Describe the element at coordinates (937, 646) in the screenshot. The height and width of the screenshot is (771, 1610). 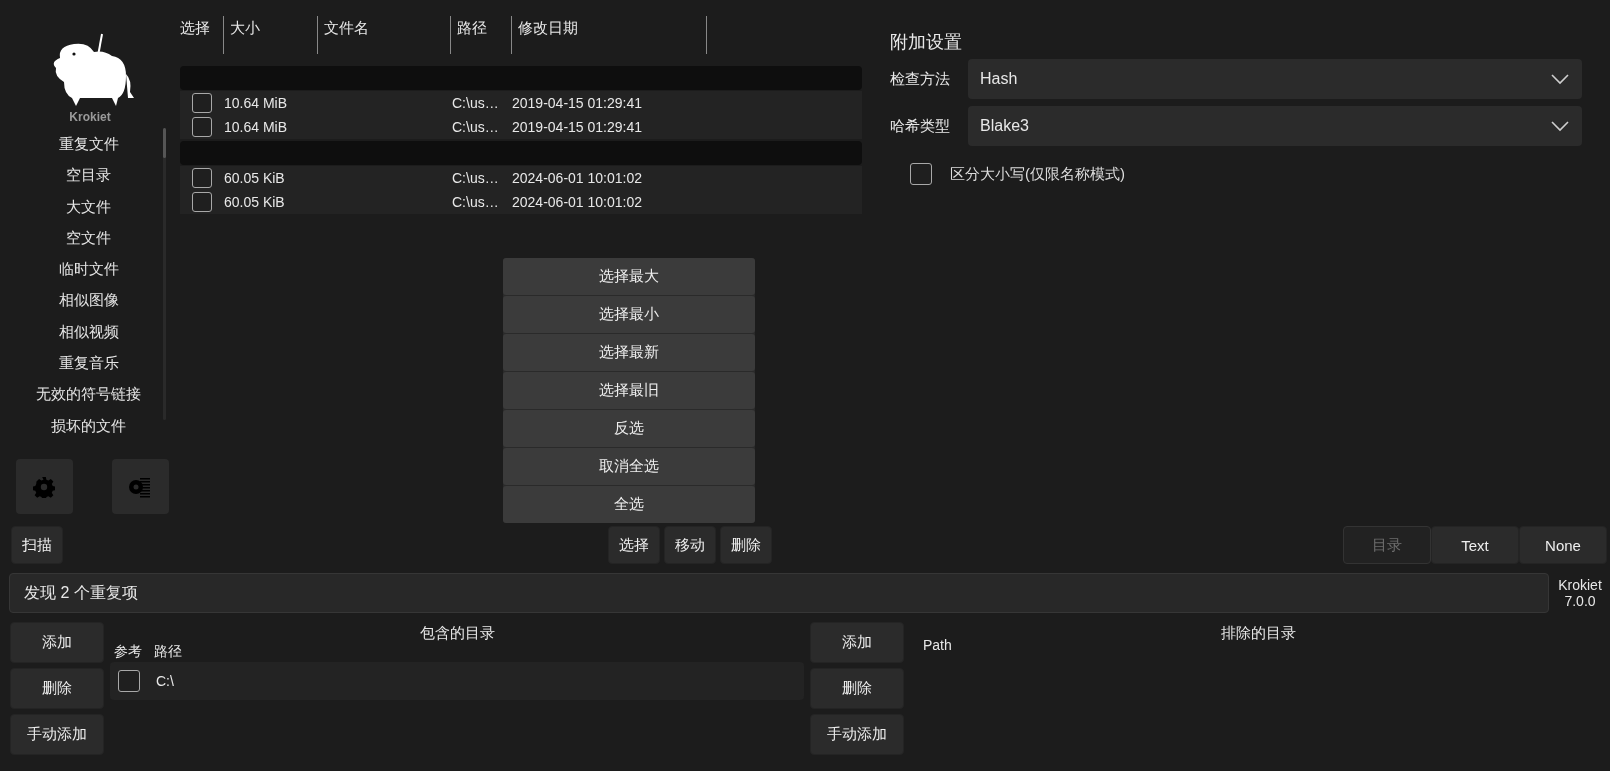
I see `column-header: Path` at that location.